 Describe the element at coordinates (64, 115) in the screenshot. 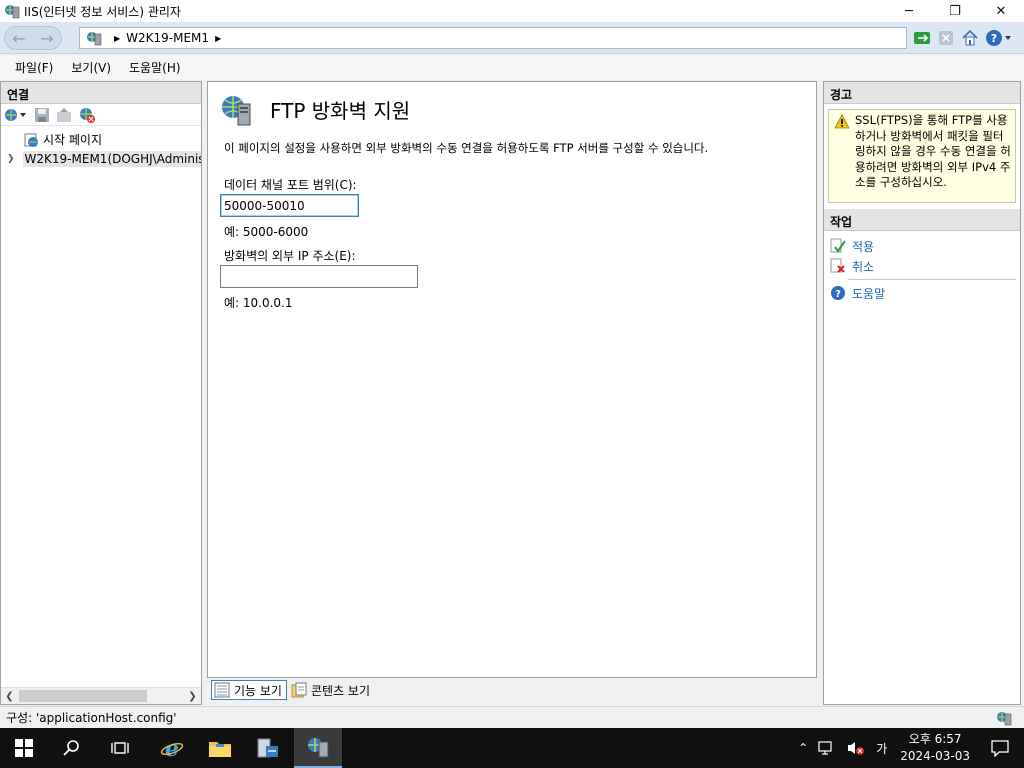

I see `up-level-icon` at that location.